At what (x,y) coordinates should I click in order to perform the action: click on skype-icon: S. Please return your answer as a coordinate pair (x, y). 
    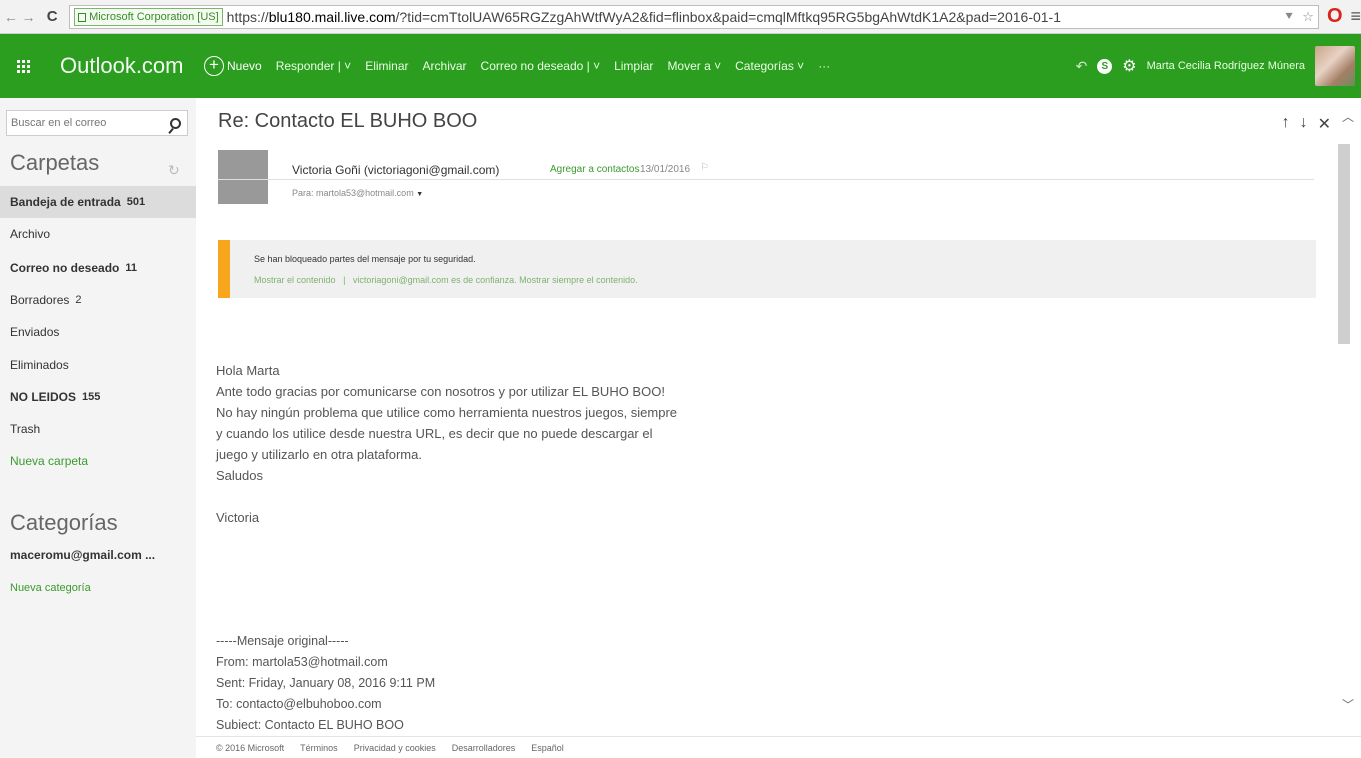
    Looking at the image, I should click on (1105, 66).